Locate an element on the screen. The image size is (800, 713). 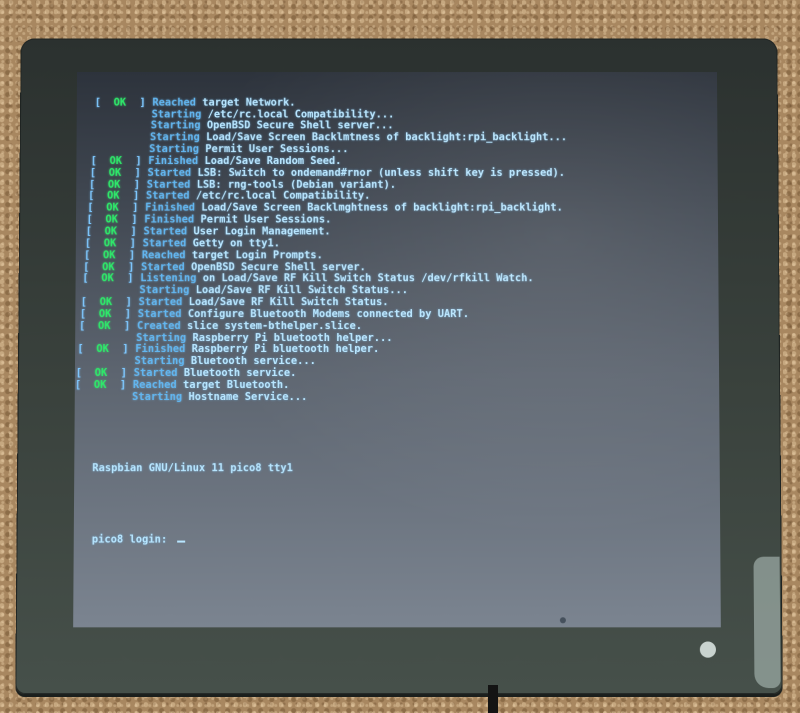
power-cable is located at coordinates (493, 699).